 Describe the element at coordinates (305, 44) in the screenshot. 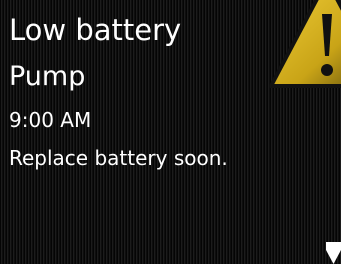

I see `warning-triangle-icon` at that location.